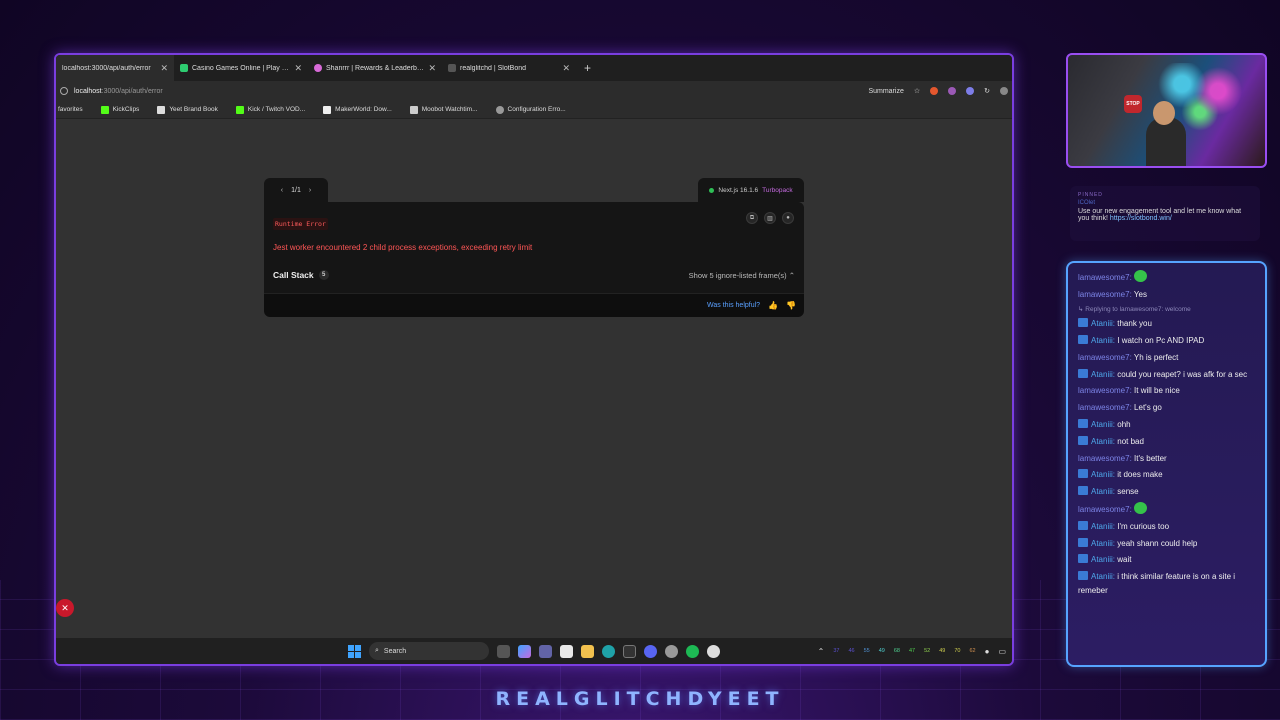 This screenshot has height=720, width=1280. What do you see at coordinates (1166, 425) in the screenshot?
I see `chat-message: Ataniii: ohh` at bounding box center [1166, 425].